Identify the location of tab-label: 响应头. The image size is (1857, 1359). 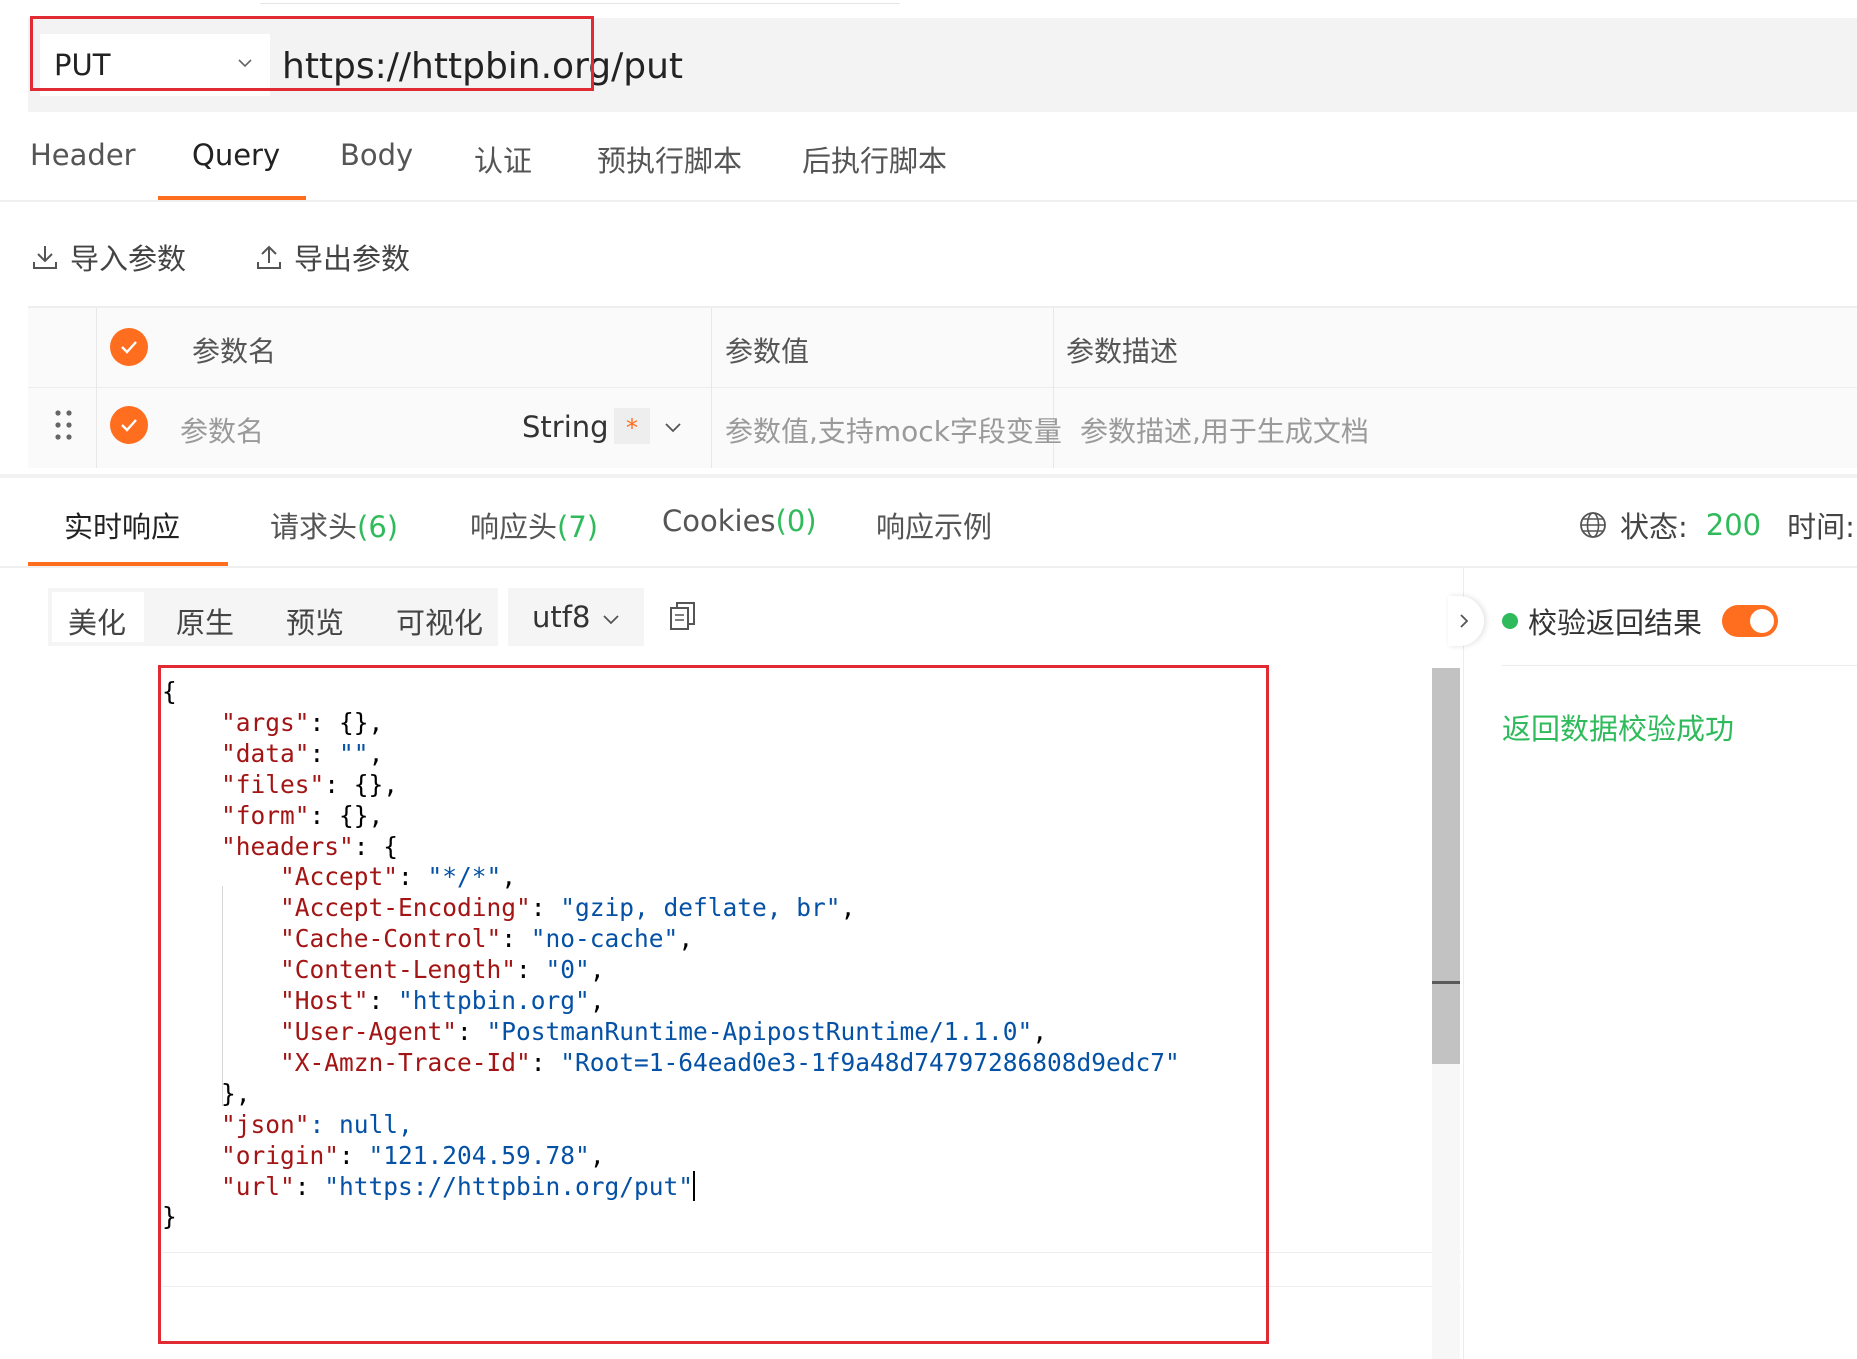
(514, 527).